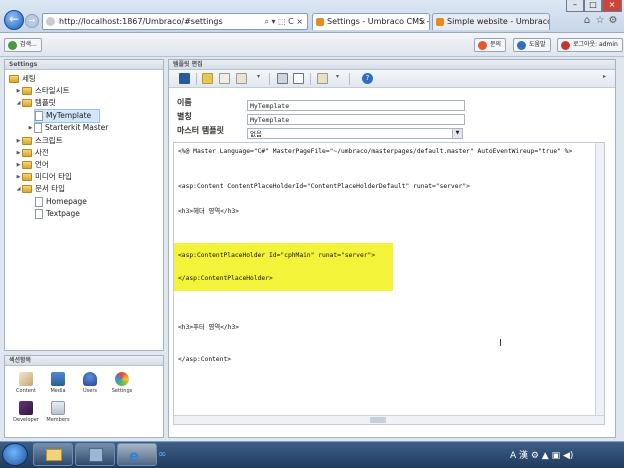 The image size is (624, 468). I want to click on tree-title: Settings, so click(84, 65).